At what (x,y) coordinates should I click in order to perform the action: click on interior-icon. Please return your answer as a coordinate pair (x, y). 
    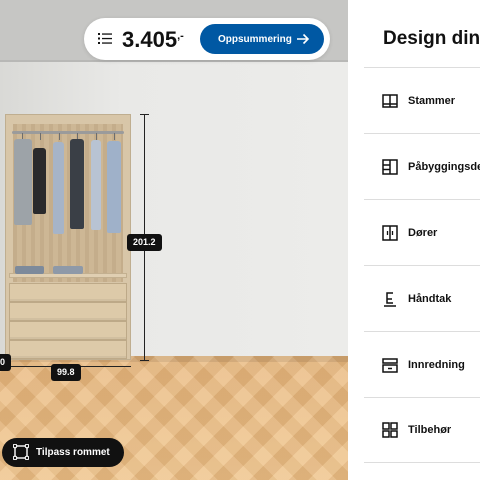
    Looking at the image, I should click on (390, 365).